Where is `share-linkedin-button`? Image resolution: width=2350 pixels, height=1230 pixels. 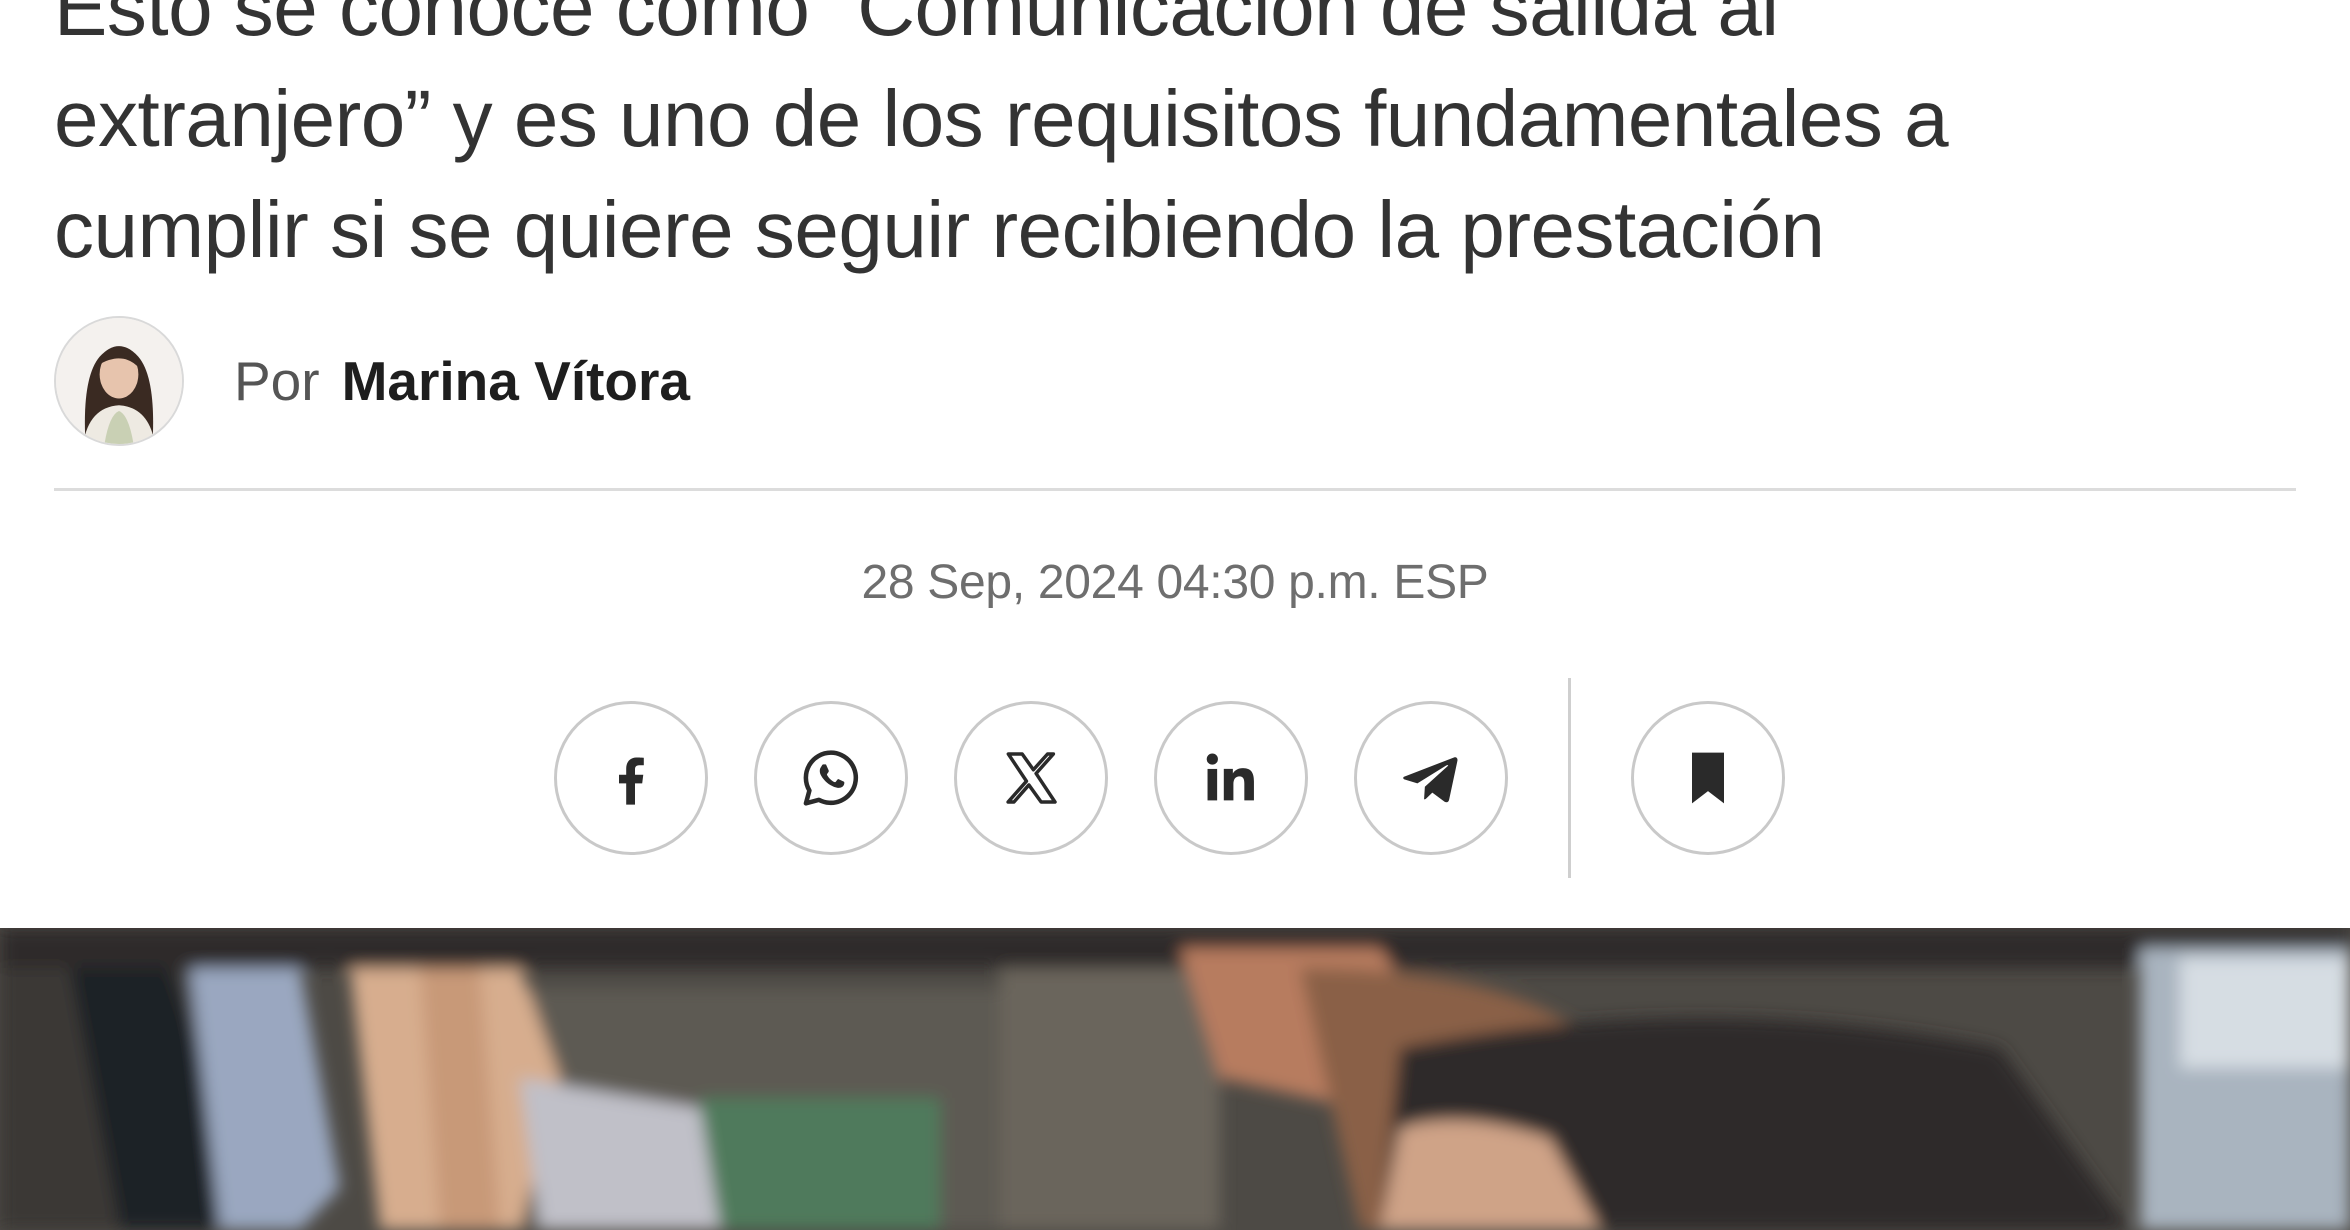 share-linkedin-button is located at coordinates (1231, 778).